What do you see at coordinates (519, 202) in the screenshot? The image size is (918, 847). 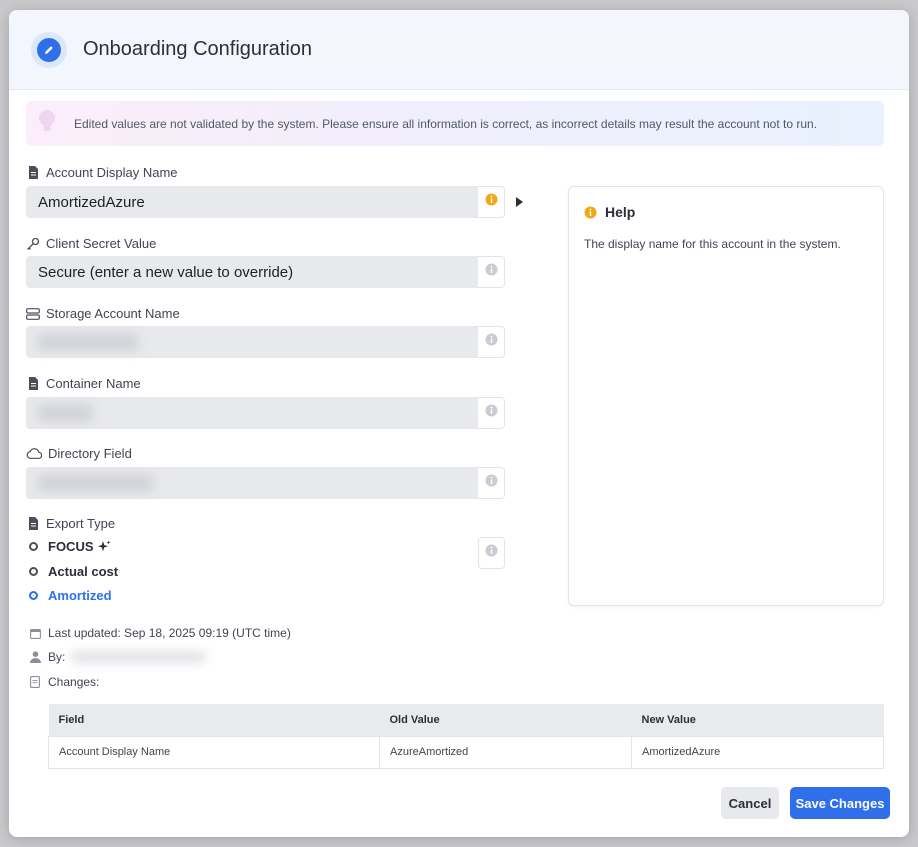 I see `active-field-arrow-icon` at bounding box center [519, 202].